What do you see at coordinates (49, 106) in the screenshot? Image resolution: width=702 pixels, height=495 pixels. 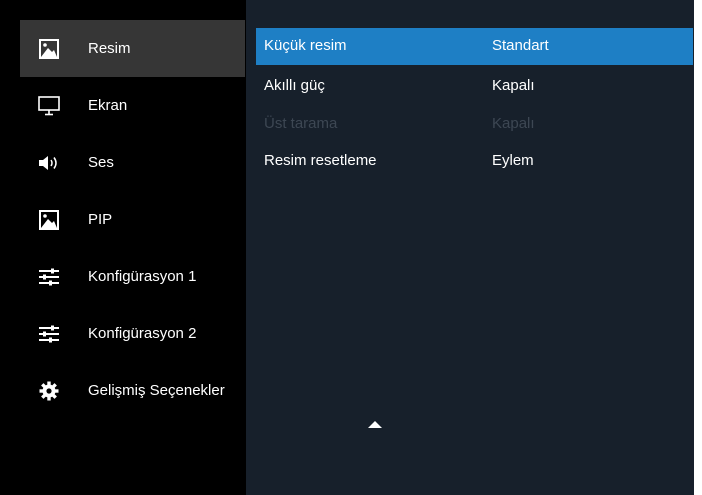 I see `monitor-icon` at bounding box center [49, 106].